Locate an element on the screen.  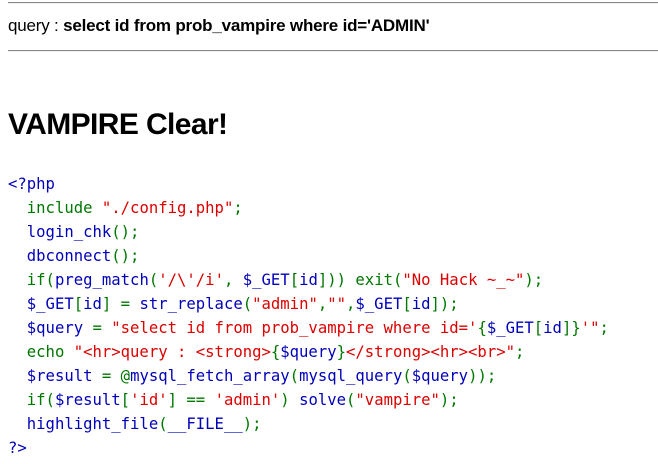
code-line: dbconnect(); is located at coordinates (308, 256).